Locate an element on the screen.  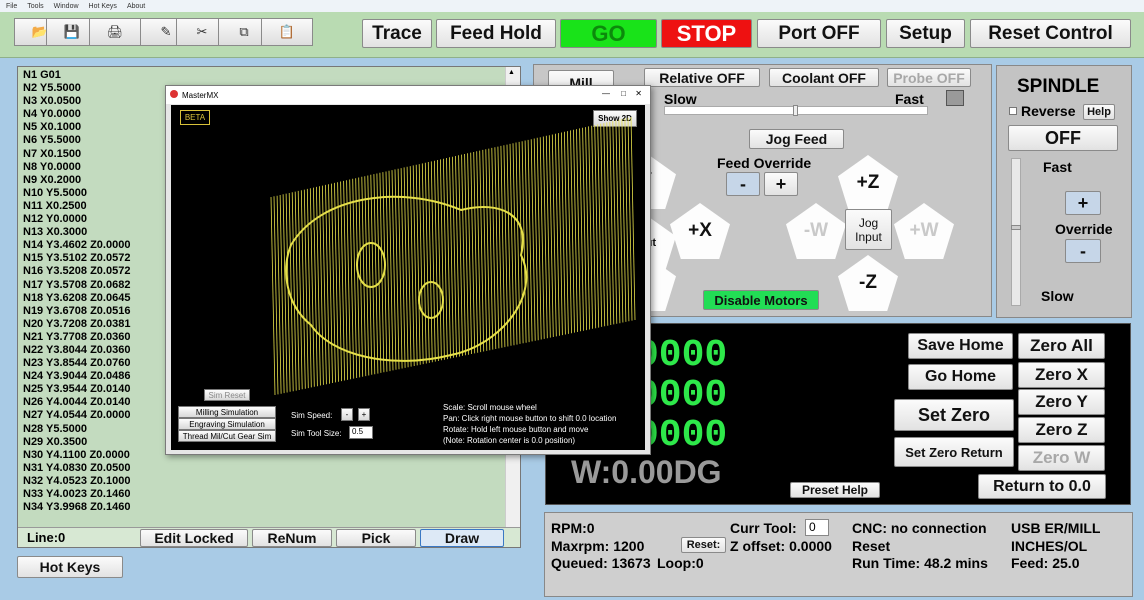
reset-control-button: Reset Control is located at coordinates (1050, 33).